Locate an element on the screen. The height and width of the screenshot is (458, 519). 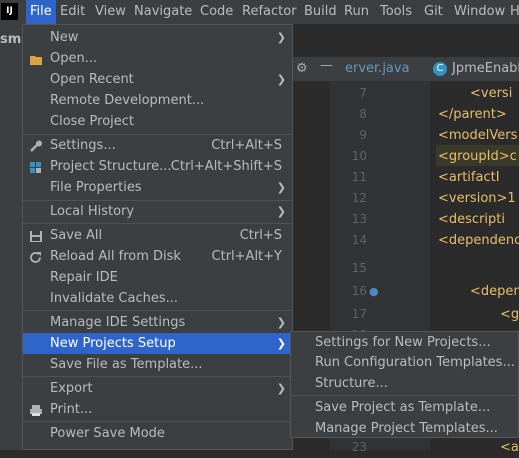
line-number: 10 is located at coordinates (359, 156).